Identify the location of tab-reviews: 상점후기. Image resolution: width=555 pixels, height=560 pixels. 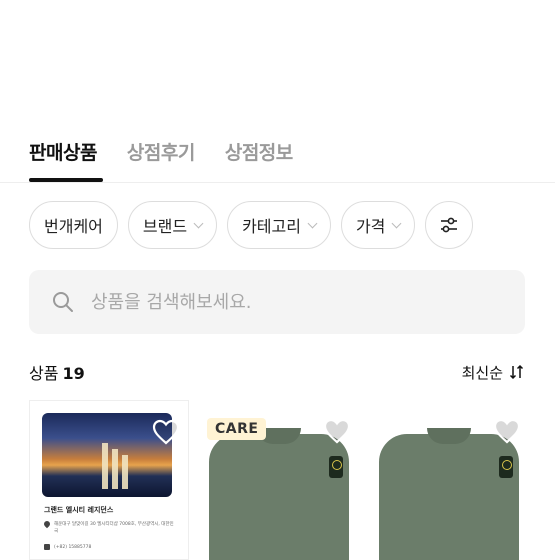
(161, 151).